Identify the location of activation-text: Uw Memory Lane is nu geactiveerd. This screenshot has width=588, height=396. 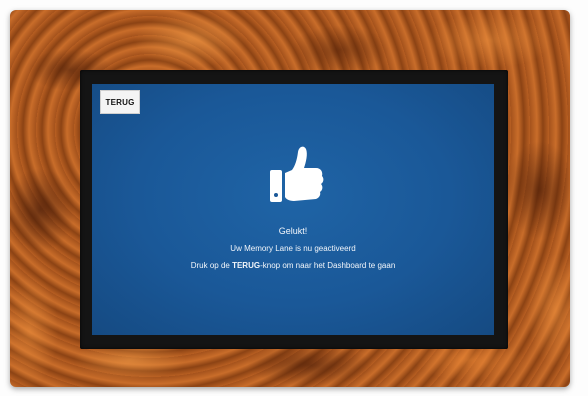
(293, 248).